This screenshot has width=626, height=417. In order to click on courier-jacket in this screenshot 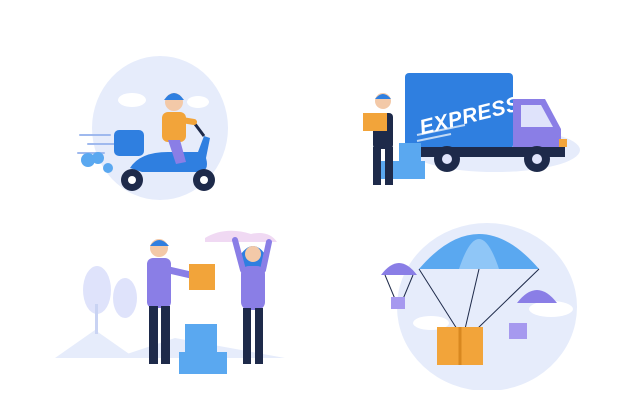, I will do `click(174, 127)`.